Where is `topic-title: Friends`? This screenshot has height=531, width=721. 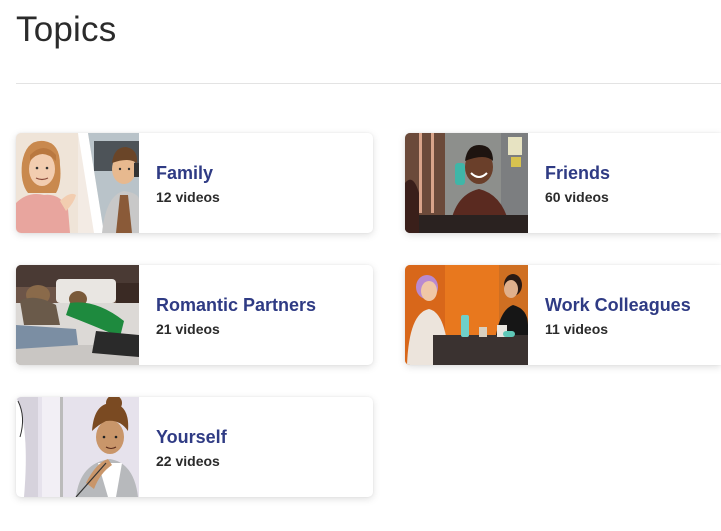
topic-title: Friends is located at coordinates (577, 173).